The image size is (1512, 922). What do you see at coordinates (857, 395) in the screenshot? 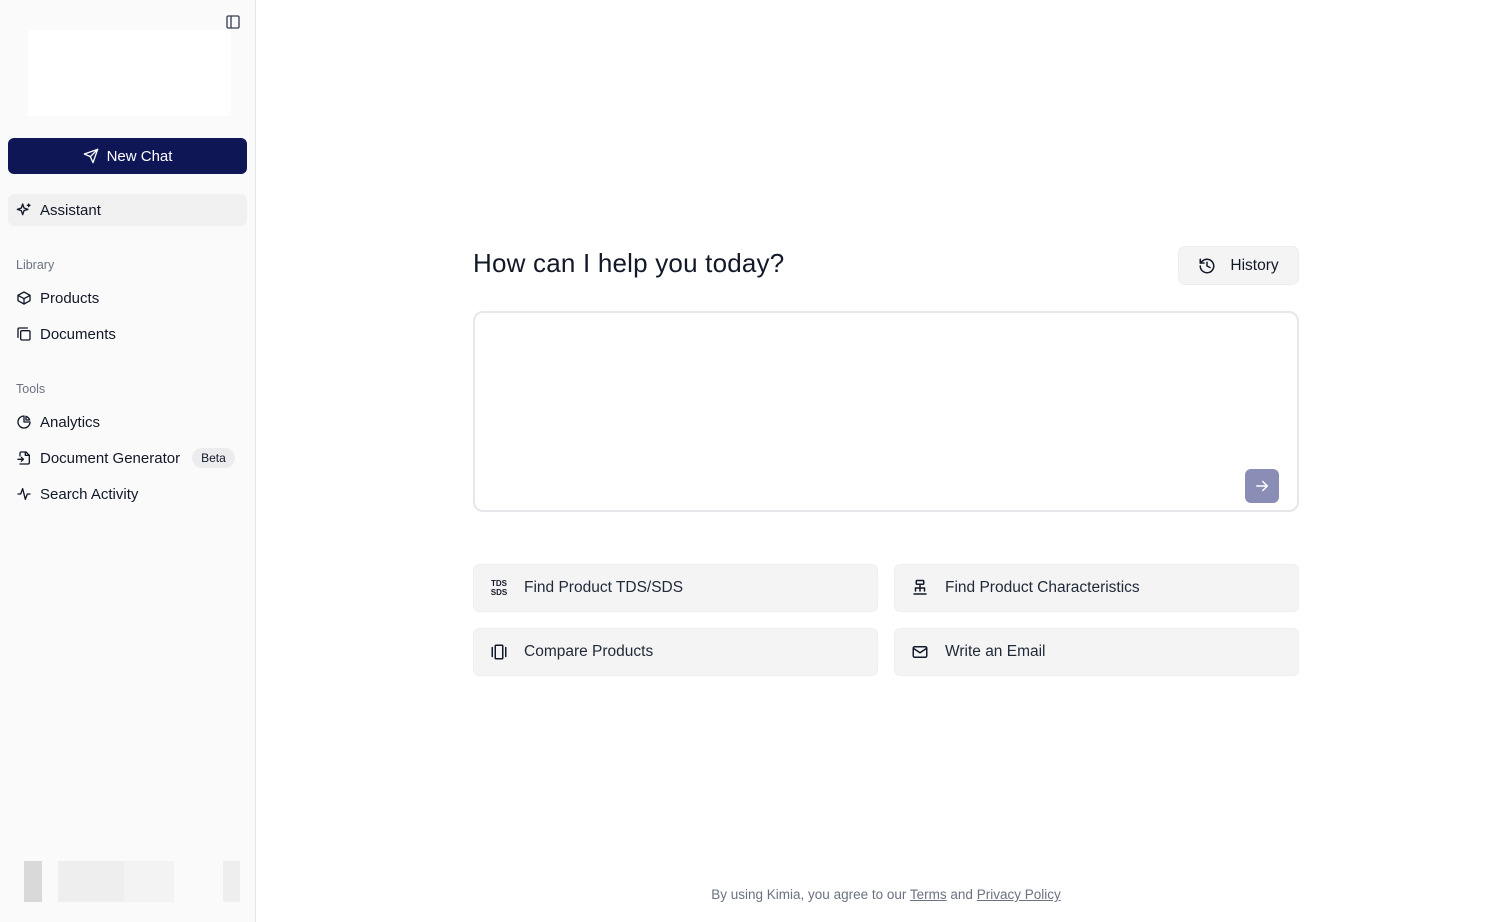
I see `prompt-input` at bounding box center [857, 395].